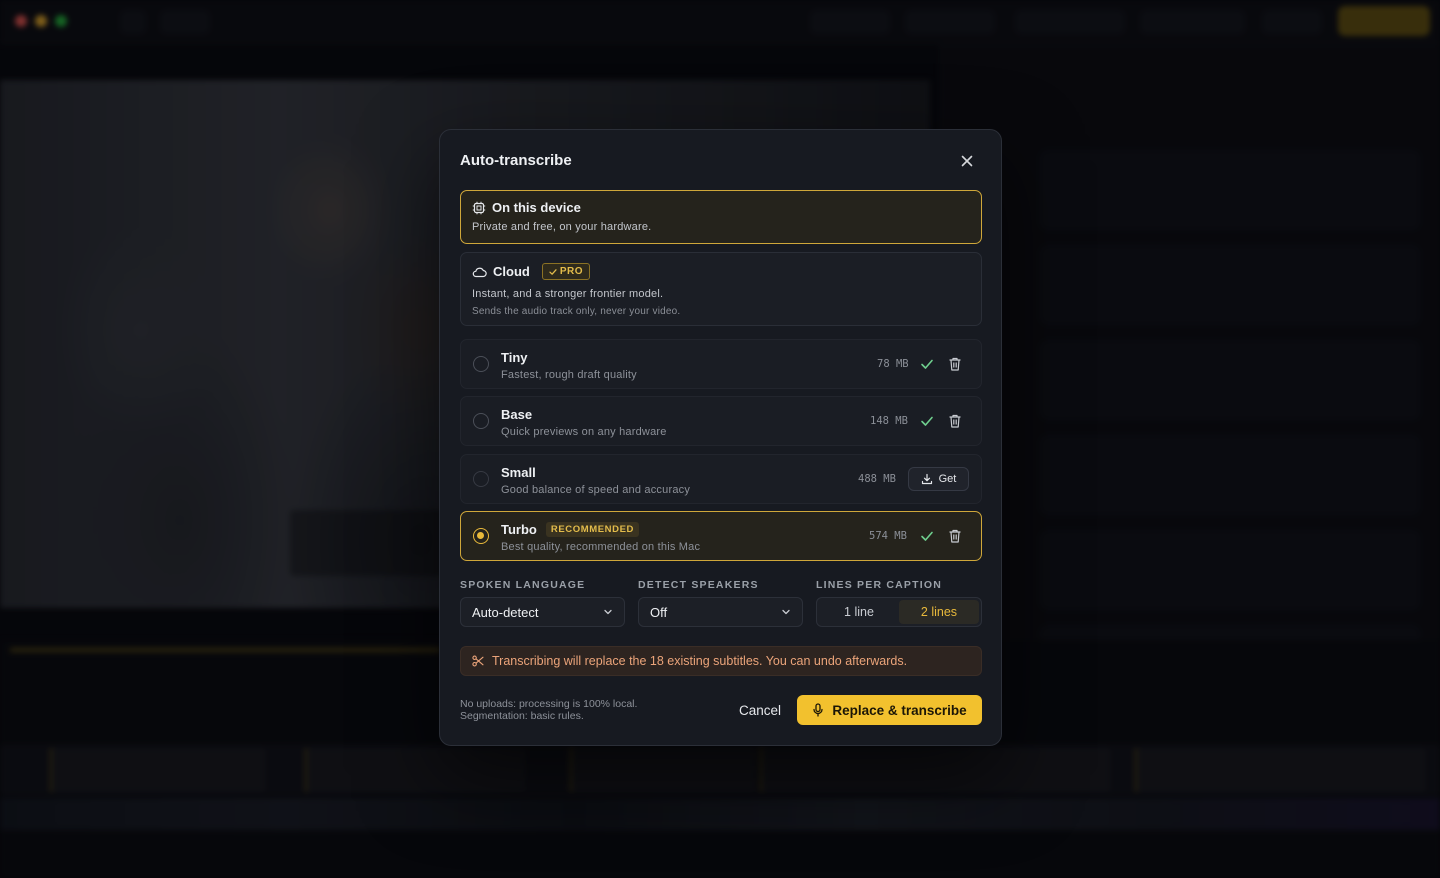 The image size is (1440, 878). What do you see at coordinates (939, 612) in the screenshot?
I see `two-lines-option: 2 lines` at bounding box center [939, 612].